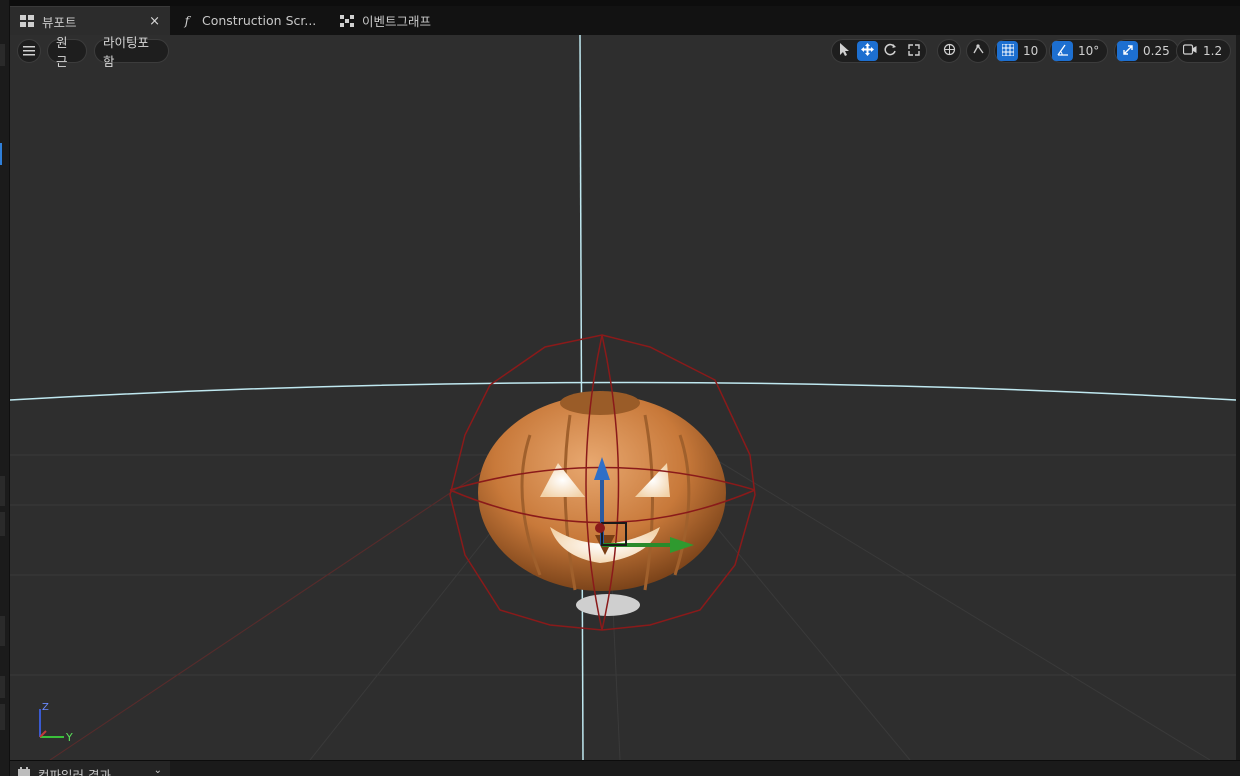 The height and width of the screenshot is (776, 1240). I want to click on world-coordinate-icon, so click(949, 51).